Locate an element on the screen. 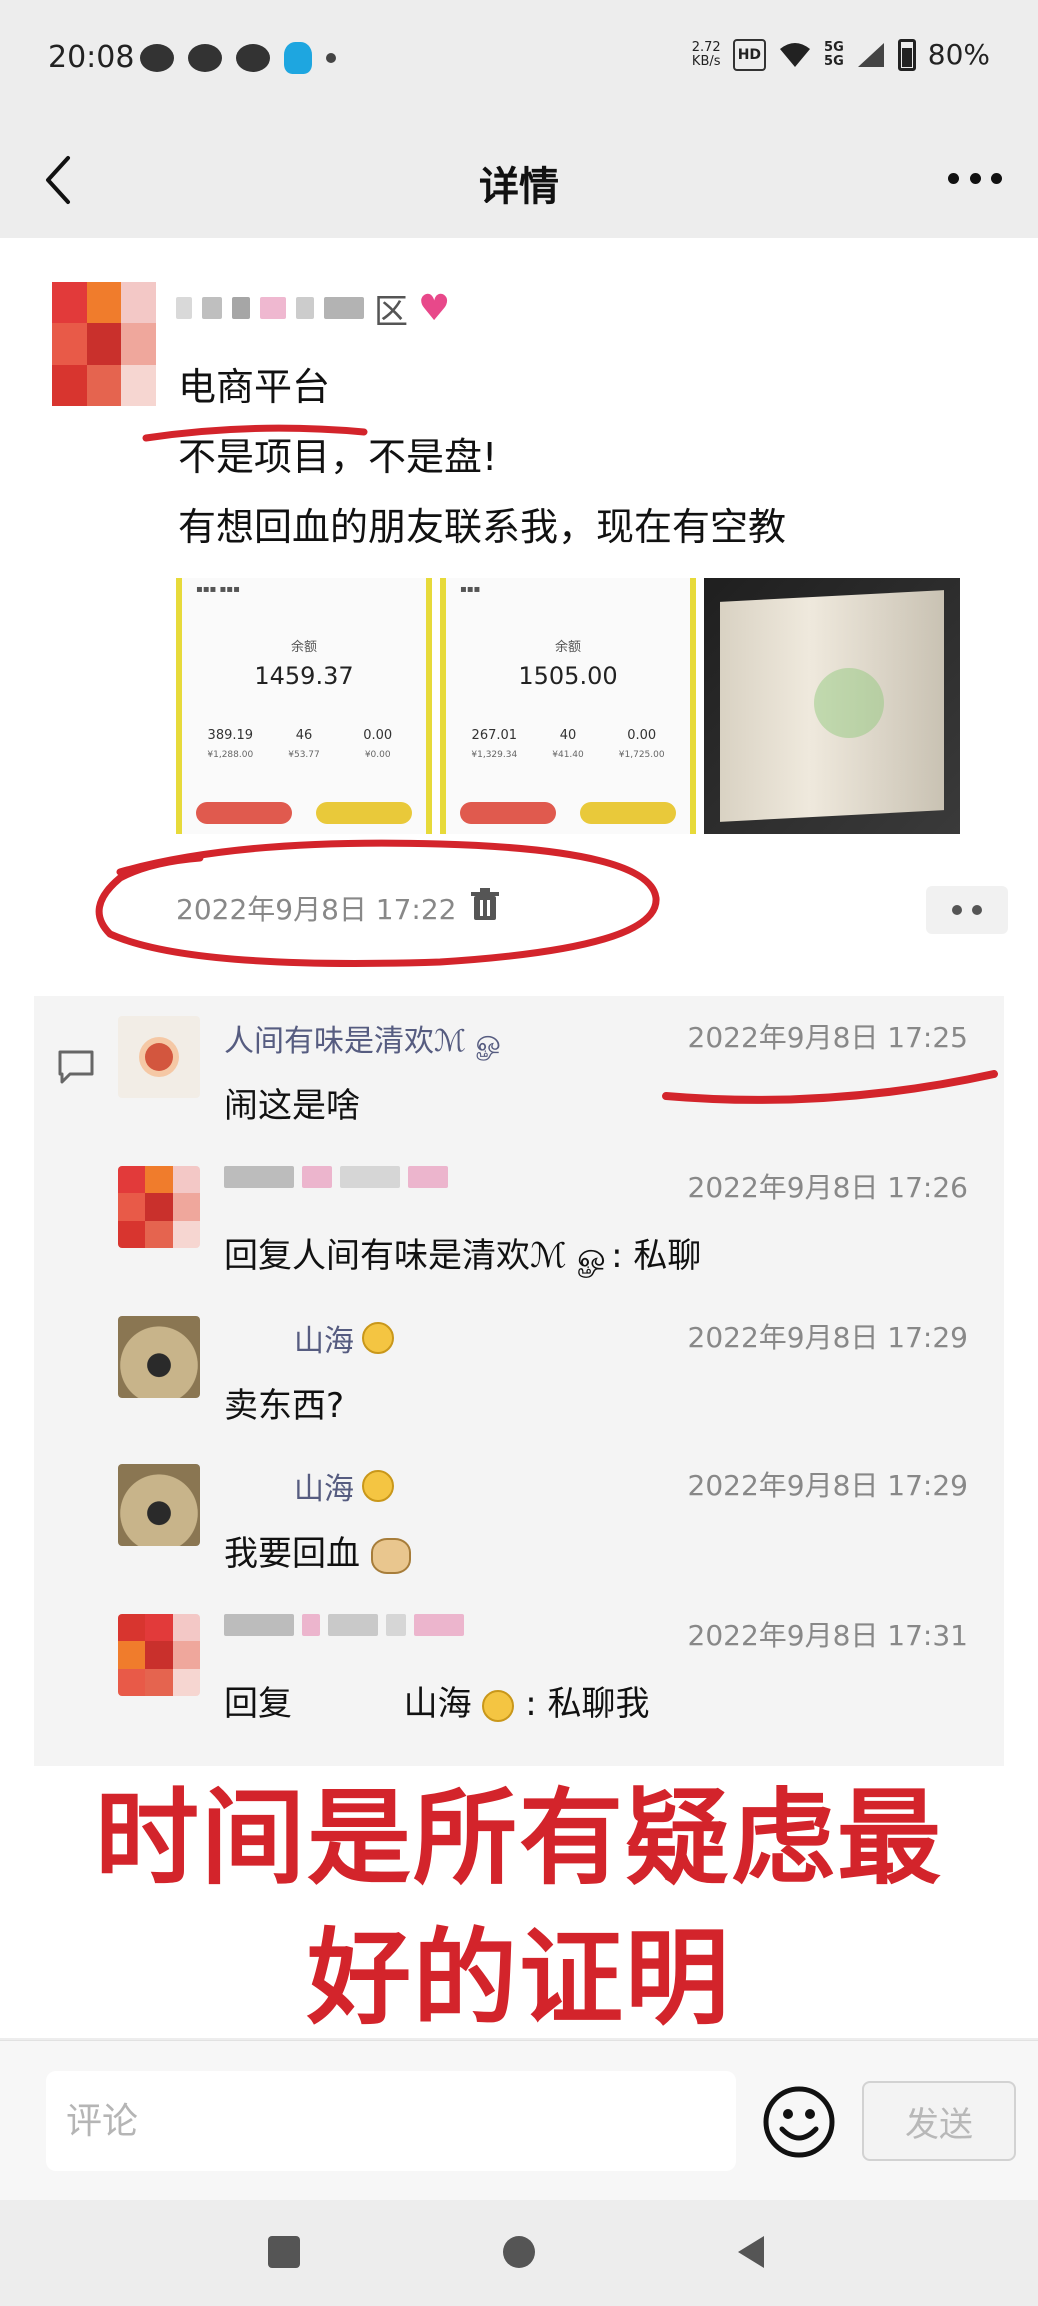 Image resolution: width=1038 pixels, height=2306 pixels. post-line-2: 不是项目，不是盘! is located at coordinates (338, 457).